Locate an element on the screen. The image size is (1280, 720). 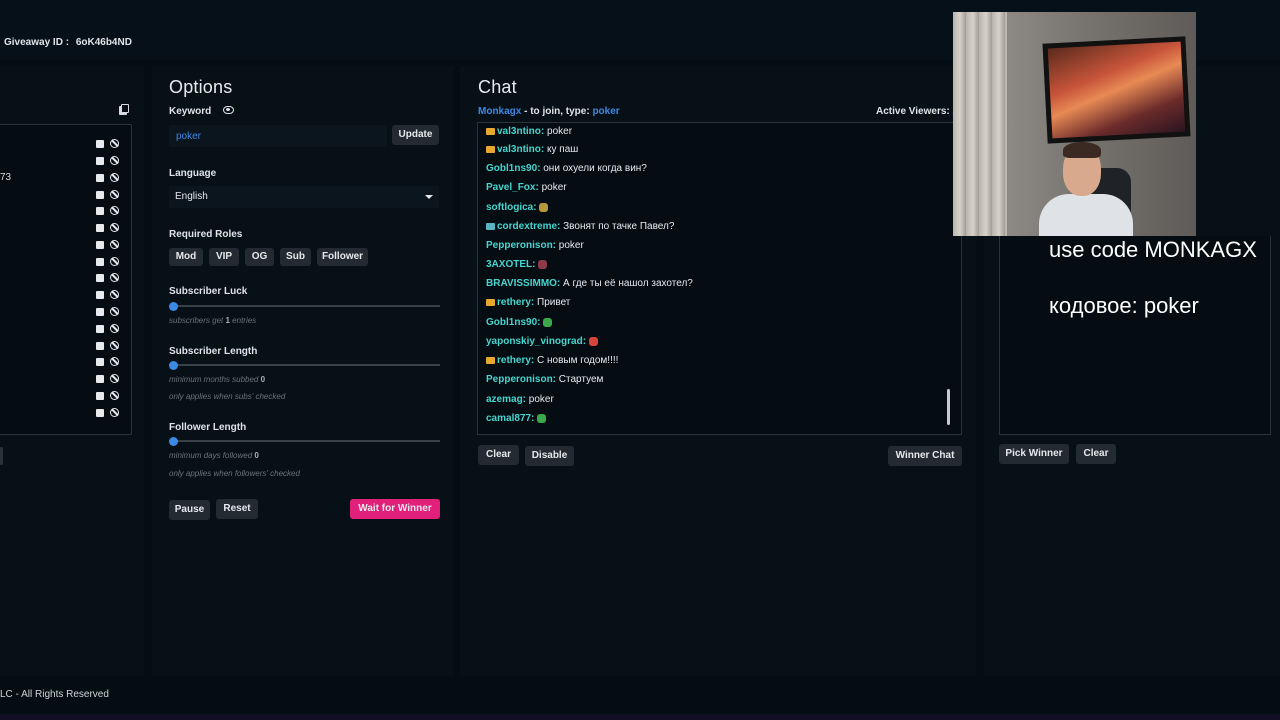
role-sub-button: Sub is located at coordinates (295, 257).